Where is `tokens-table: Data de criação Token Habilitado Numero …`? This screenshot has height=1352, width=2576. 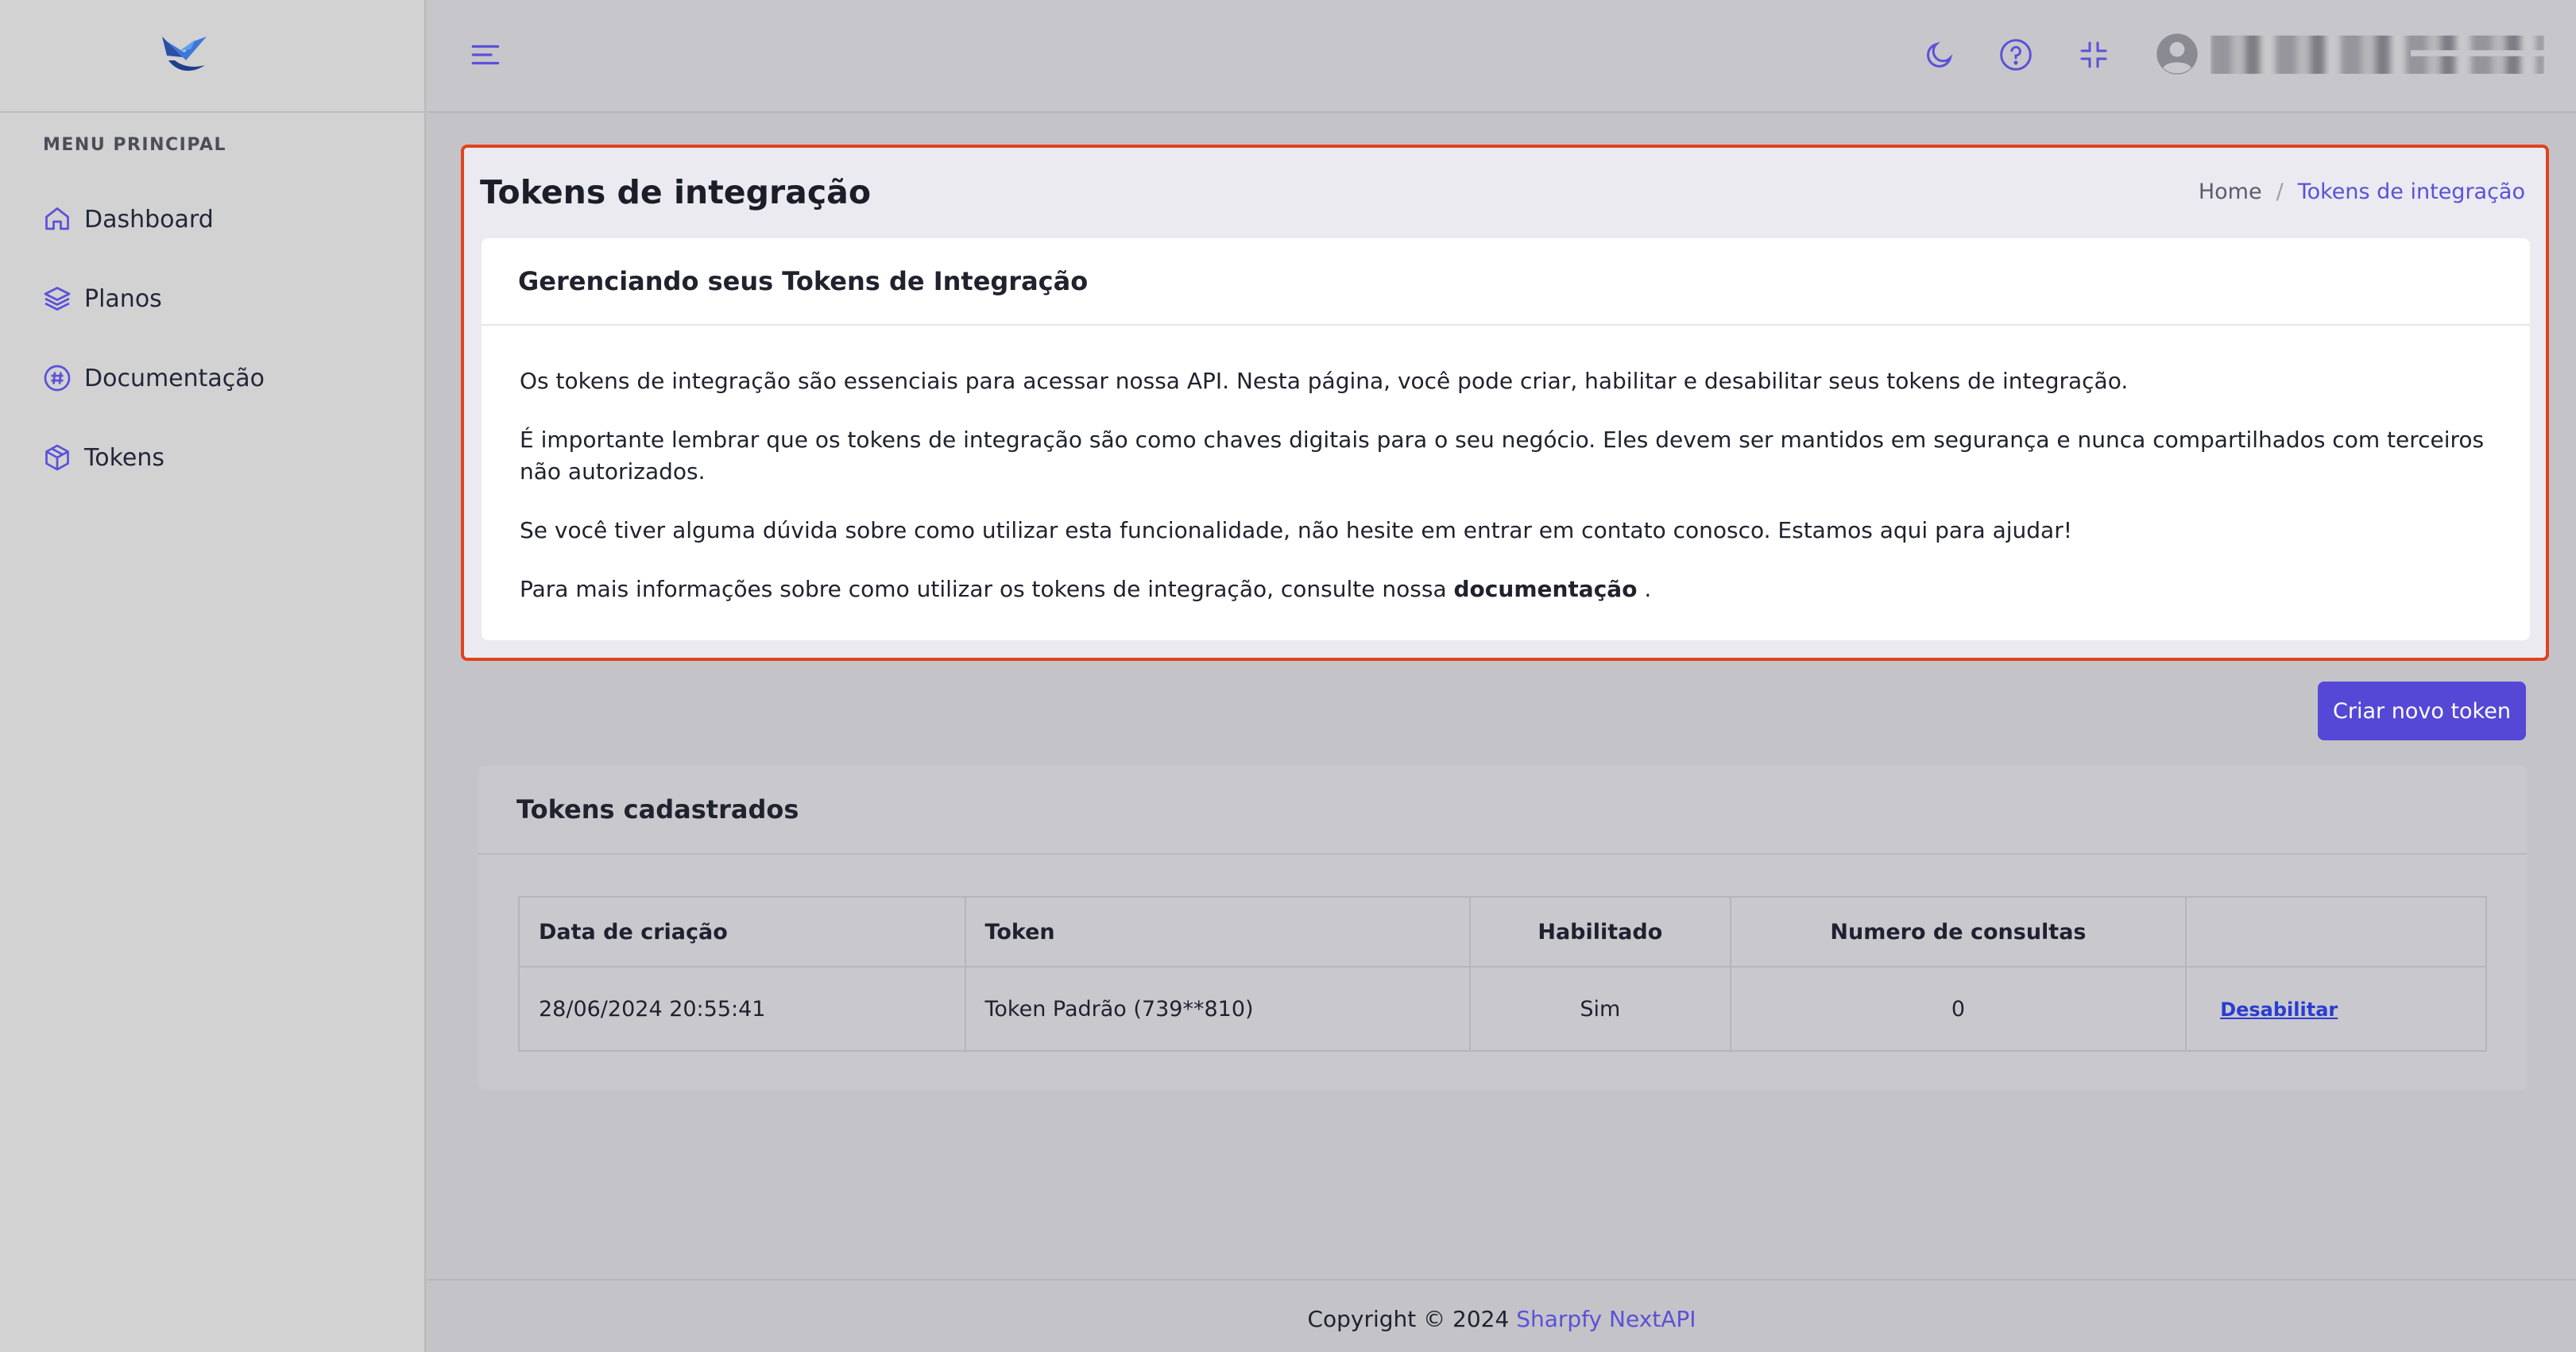 tokens-table: Data de criação Token Habilitado Numero … is located at coordinates (1503, 974).